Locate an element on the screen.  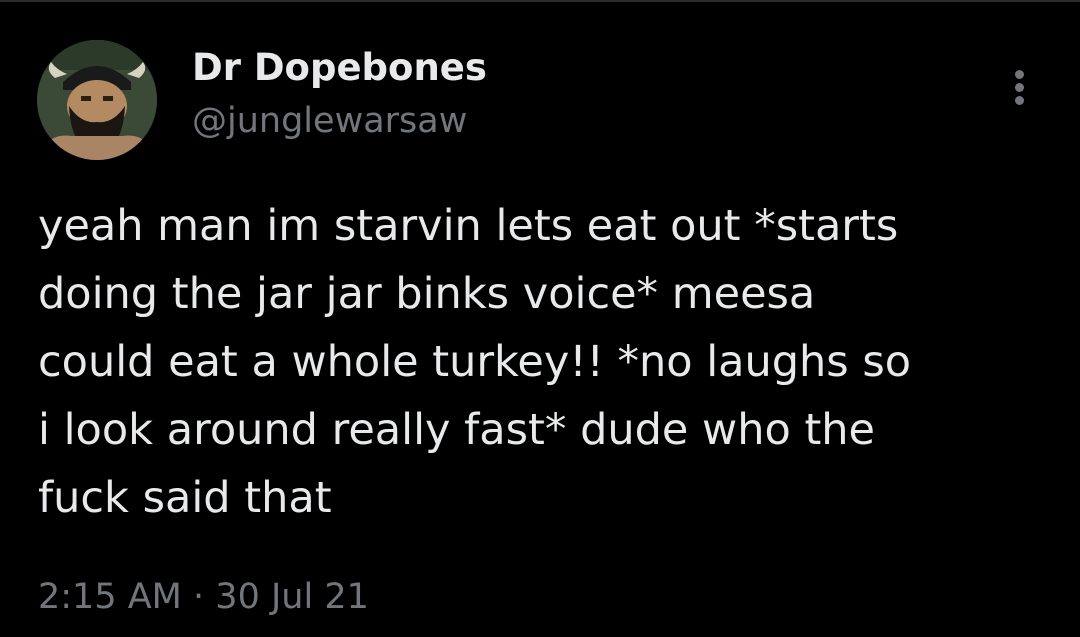
tweet-text-line: i look around really fast* dude who the is located at coordinates (457, 430).